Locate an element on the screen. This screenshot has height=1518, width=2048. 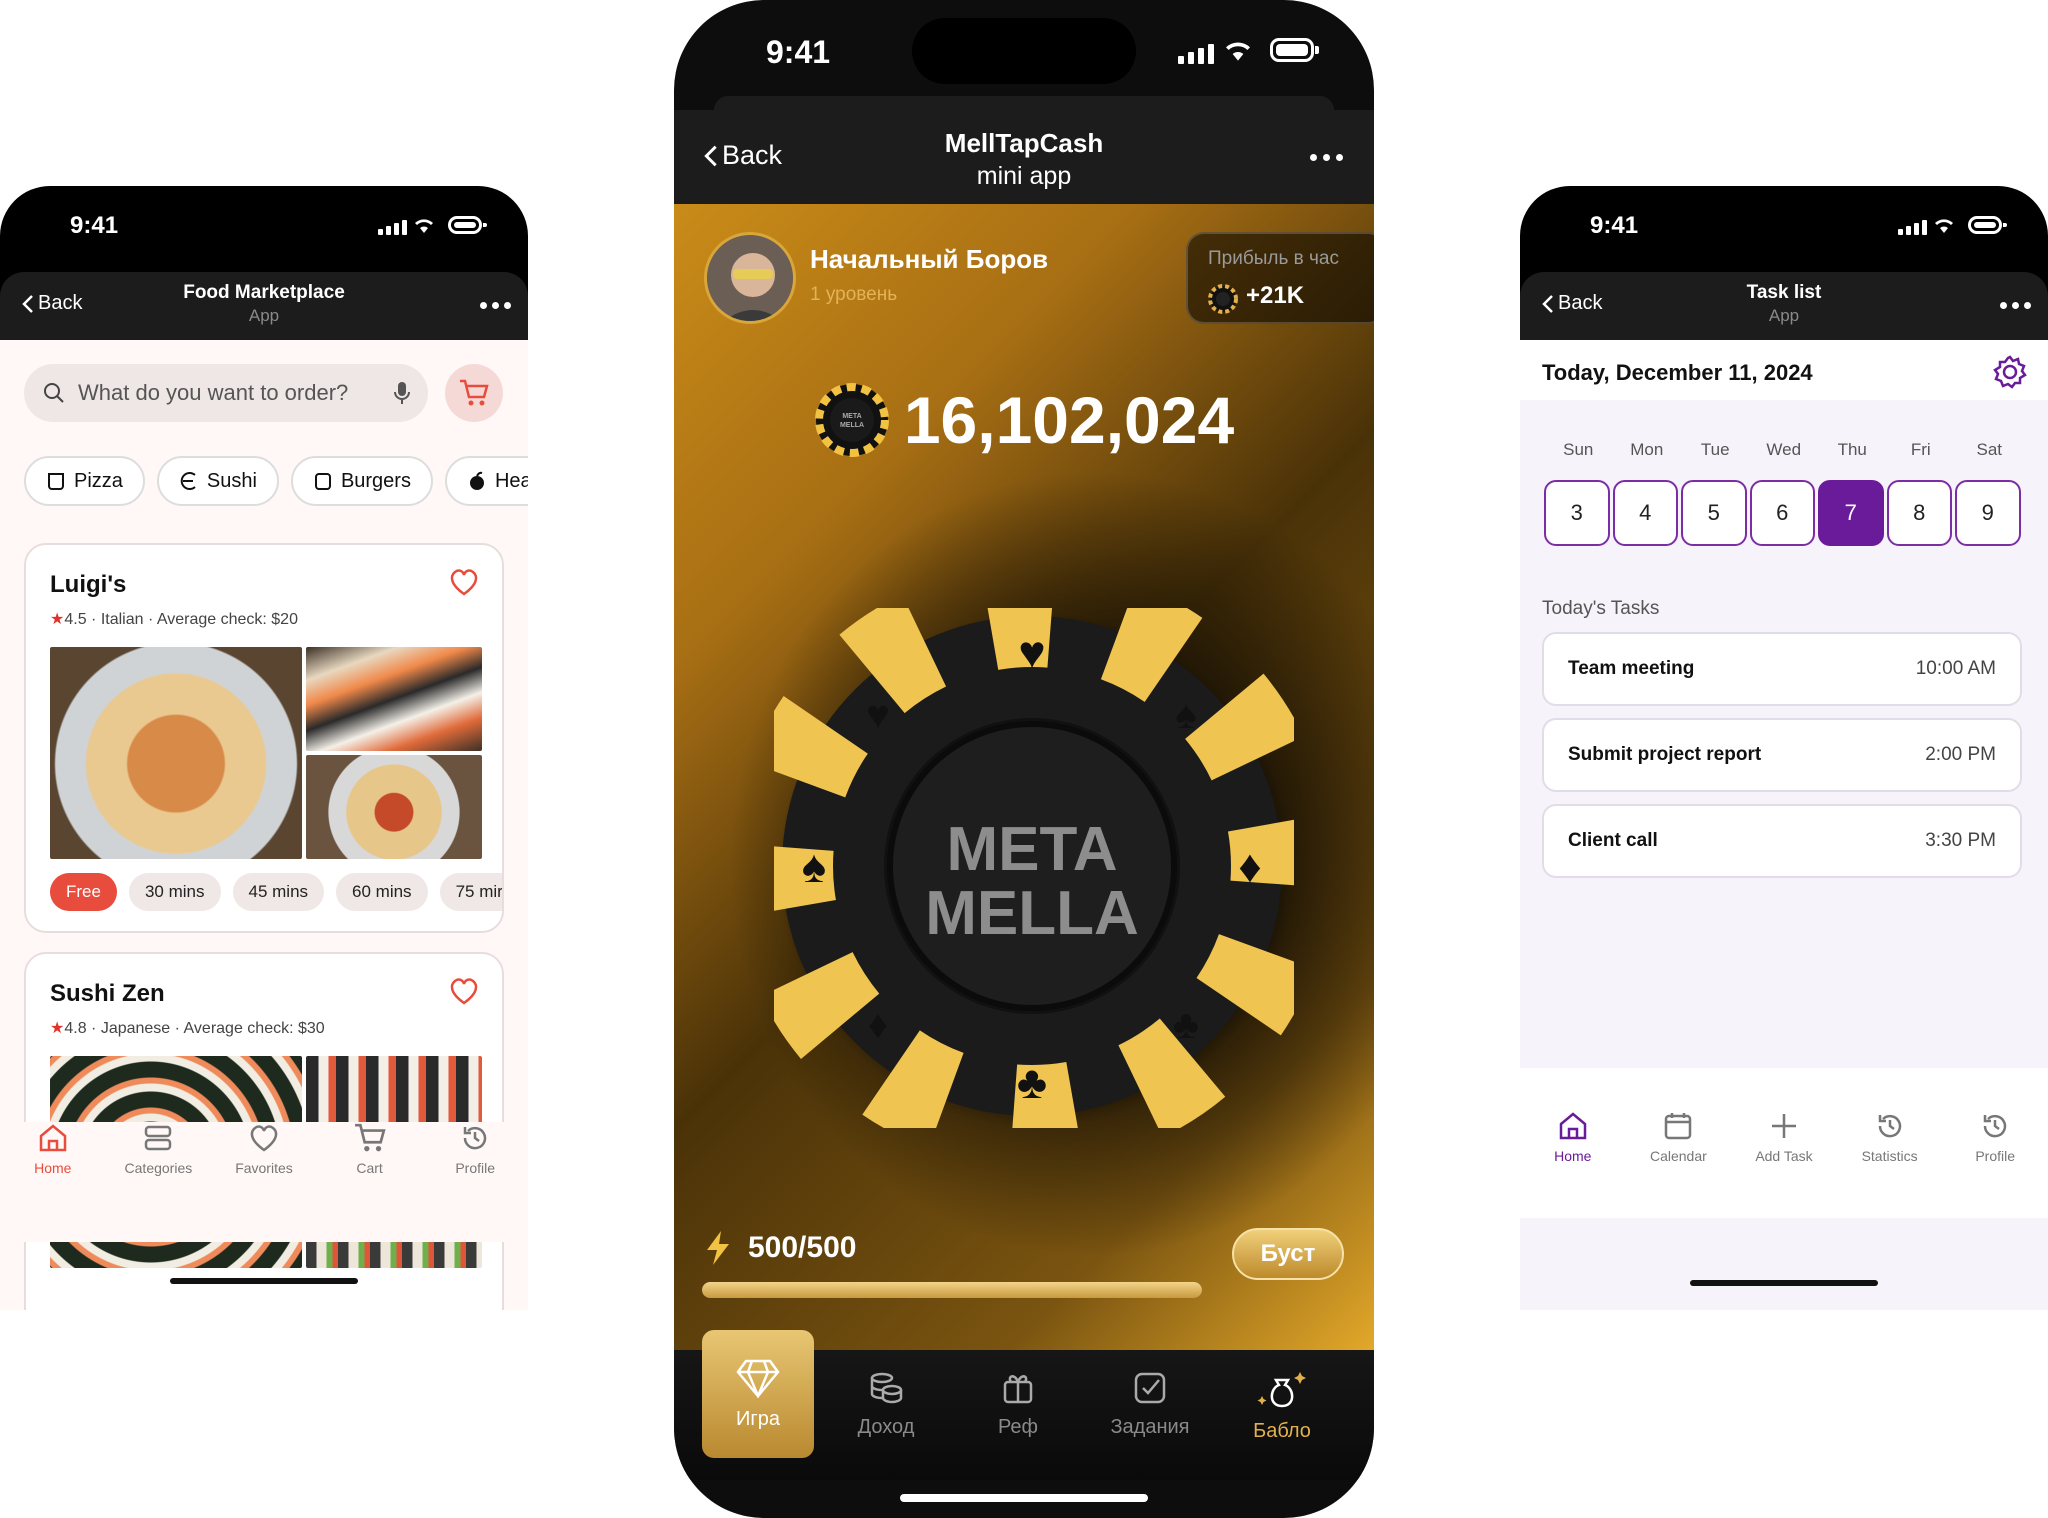
task-time: 3:30 PM is located at coordinates (1960, 840).